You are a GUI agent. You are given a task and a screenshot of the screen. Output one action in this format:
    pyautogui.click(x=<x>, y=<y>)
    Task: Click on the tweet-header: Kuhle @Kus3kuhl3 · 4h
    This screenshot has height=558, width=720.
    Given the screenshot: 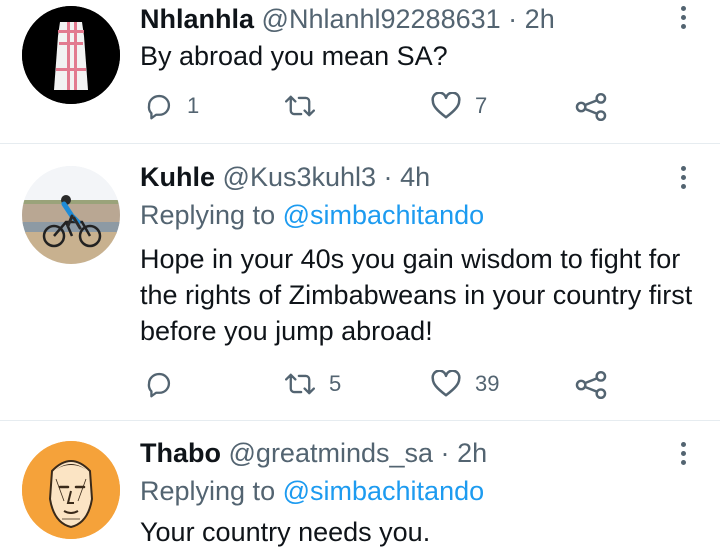 What is the action you would take?
    pyautogui.click(x=285, y=177)
    